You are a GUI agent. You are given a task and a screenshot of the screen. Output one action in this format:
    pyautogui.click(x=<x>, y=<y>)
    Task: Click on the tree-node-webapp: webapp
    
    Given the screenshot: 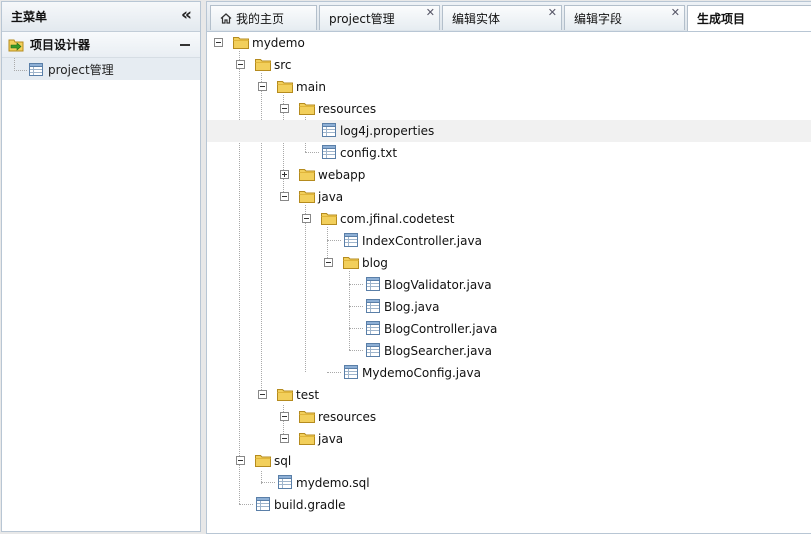 What is the action you would take?
    pyautogui.click(x=509, y=175)
    